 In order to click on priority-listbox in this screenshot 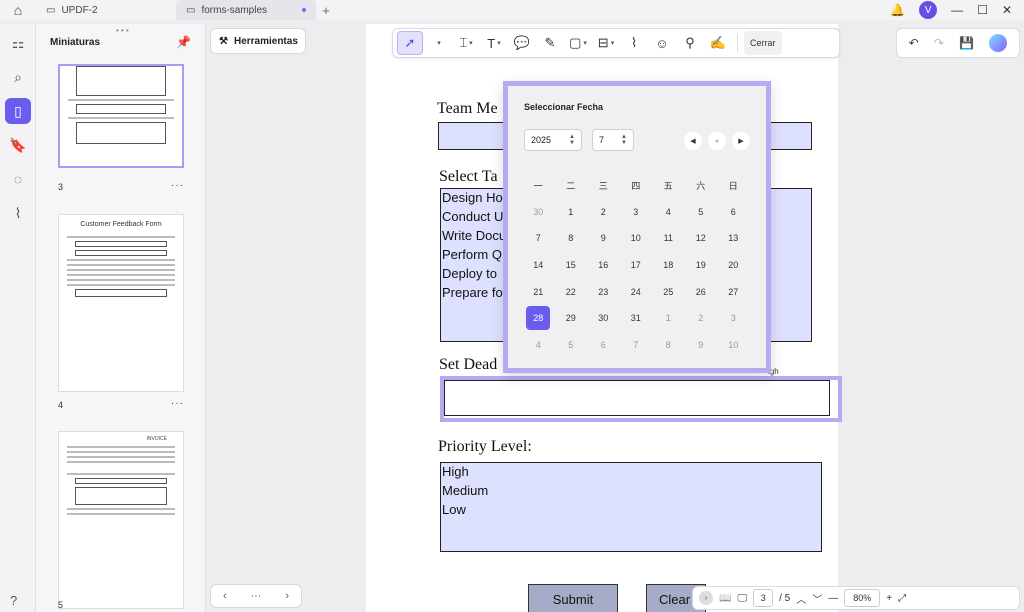, I will do `click(631, 507)`.